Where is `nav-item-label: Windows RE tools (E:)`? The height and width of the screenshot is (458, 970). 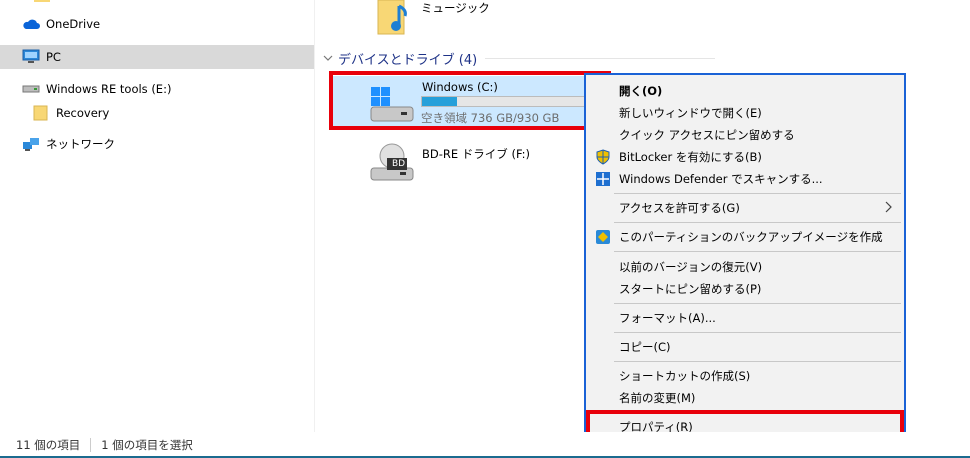
nav-item-label: Windows RE tools (E:) is located at coordinates (109, 89).